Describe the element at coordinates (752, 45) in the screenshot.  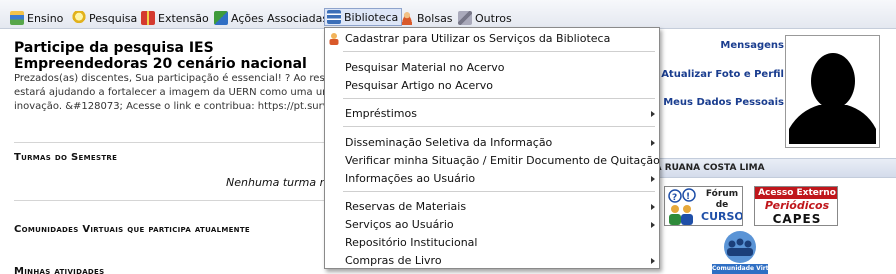
I see `mensagens-link: Mensagens` at that location.